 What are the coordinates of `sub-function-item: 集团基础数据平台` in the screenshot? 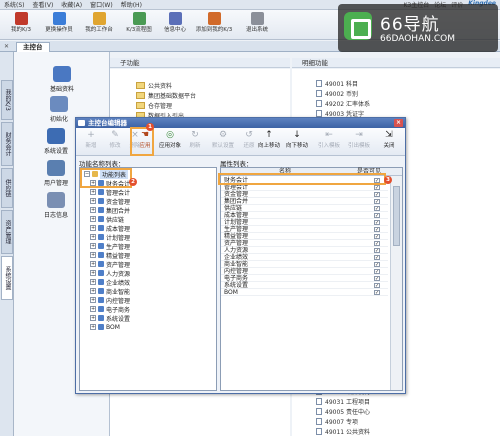 It's located at (166, 95).